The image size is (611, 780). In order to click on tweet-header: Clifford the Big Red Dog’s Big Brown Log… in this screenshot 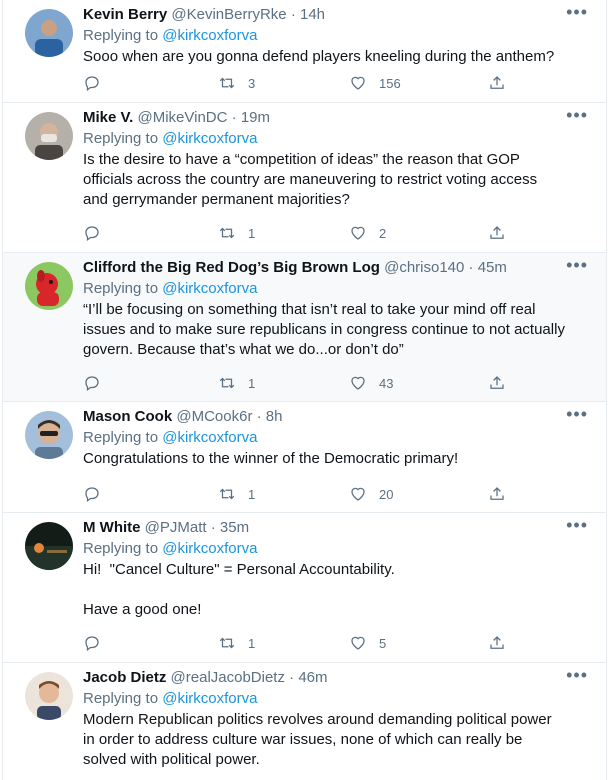, I will do `click(324, 268)`.